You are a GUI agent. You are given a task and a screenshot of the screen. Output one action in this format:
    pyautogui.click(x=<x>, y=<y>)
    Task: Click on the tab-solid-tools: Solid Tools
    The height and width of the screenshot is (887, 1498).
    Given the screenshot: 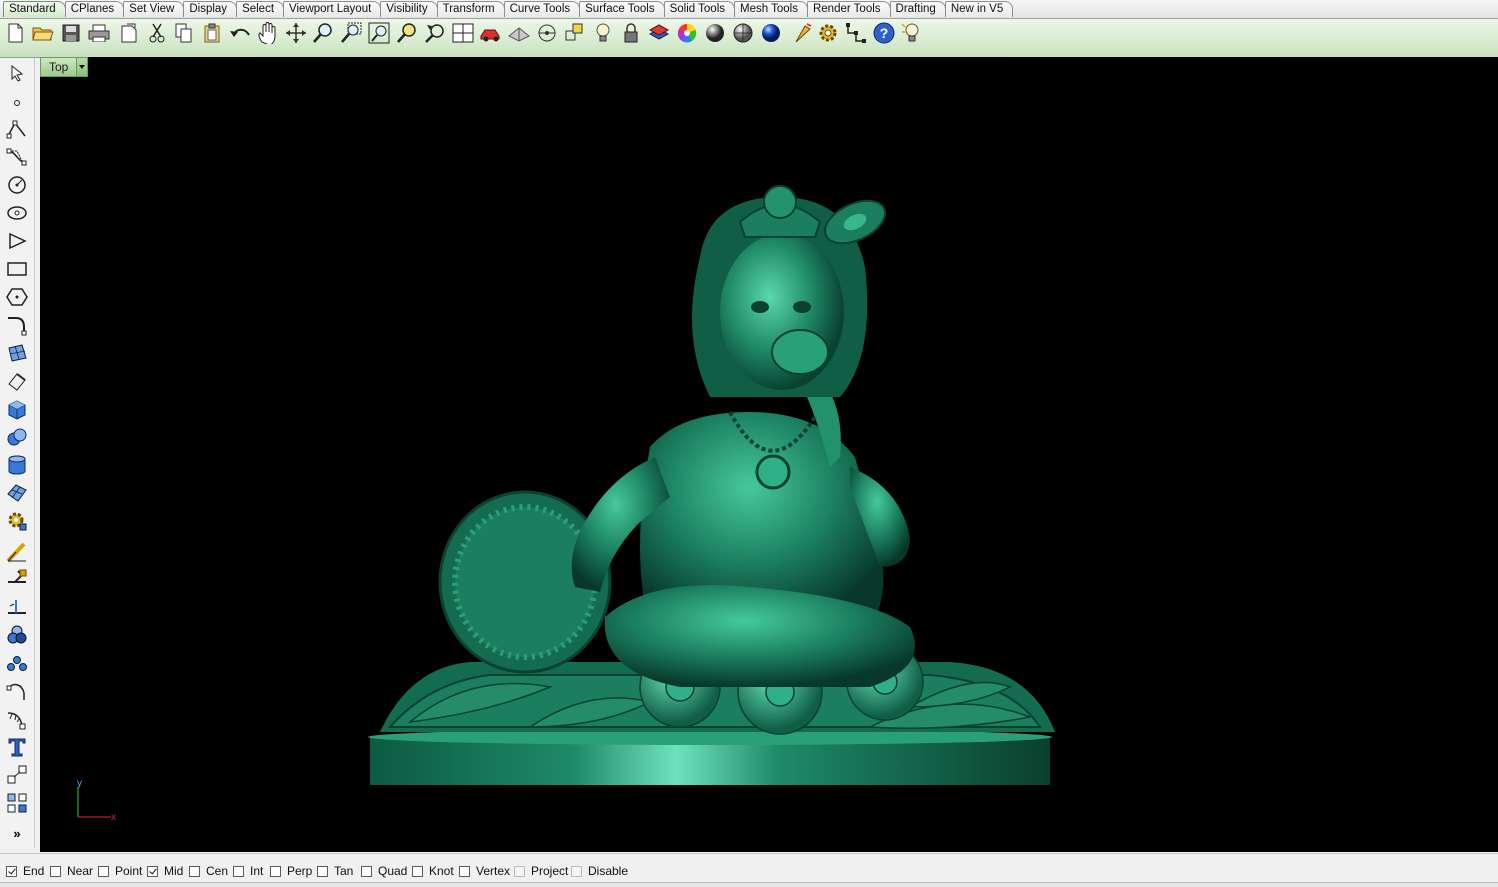 What is the action you would take?
    pyautogui.click(x=699, y=9)
    